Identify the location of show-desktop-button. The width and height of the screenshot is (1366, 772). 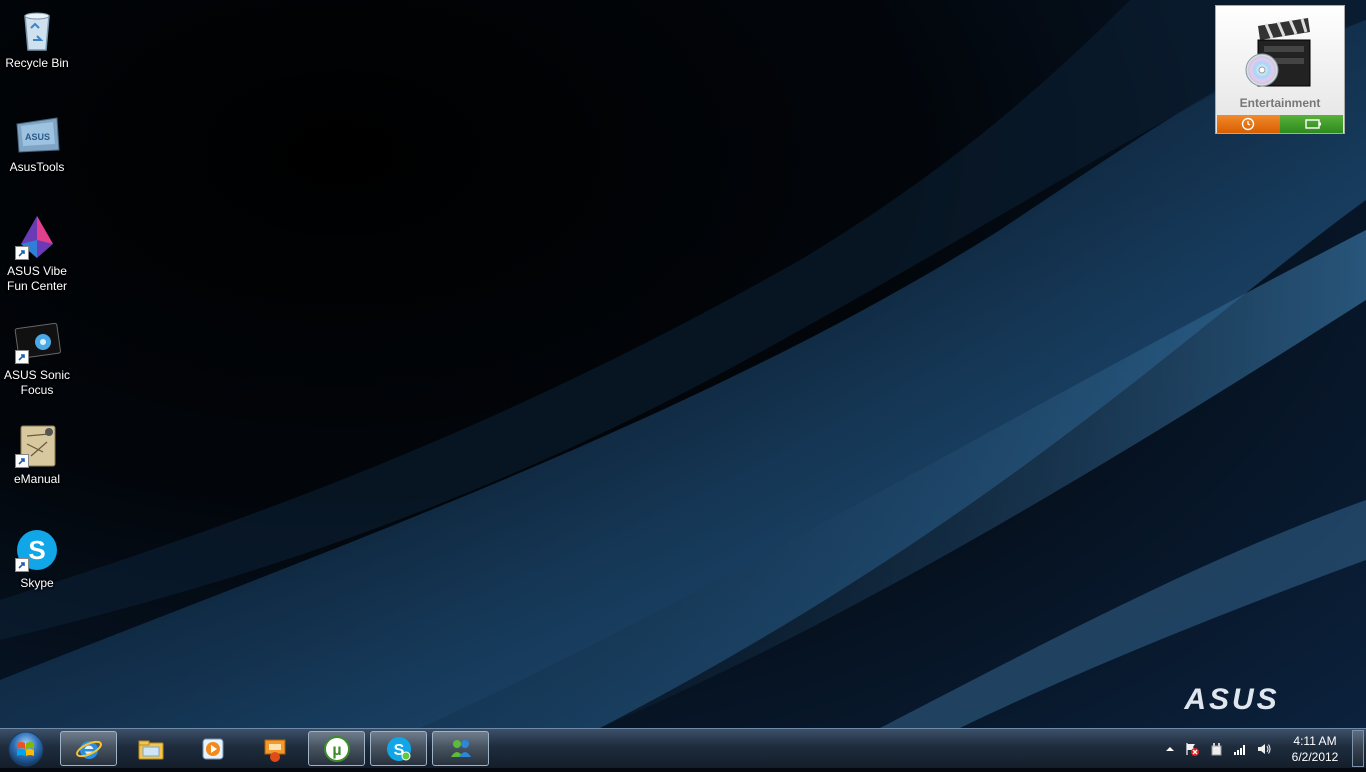
(1358, 748).